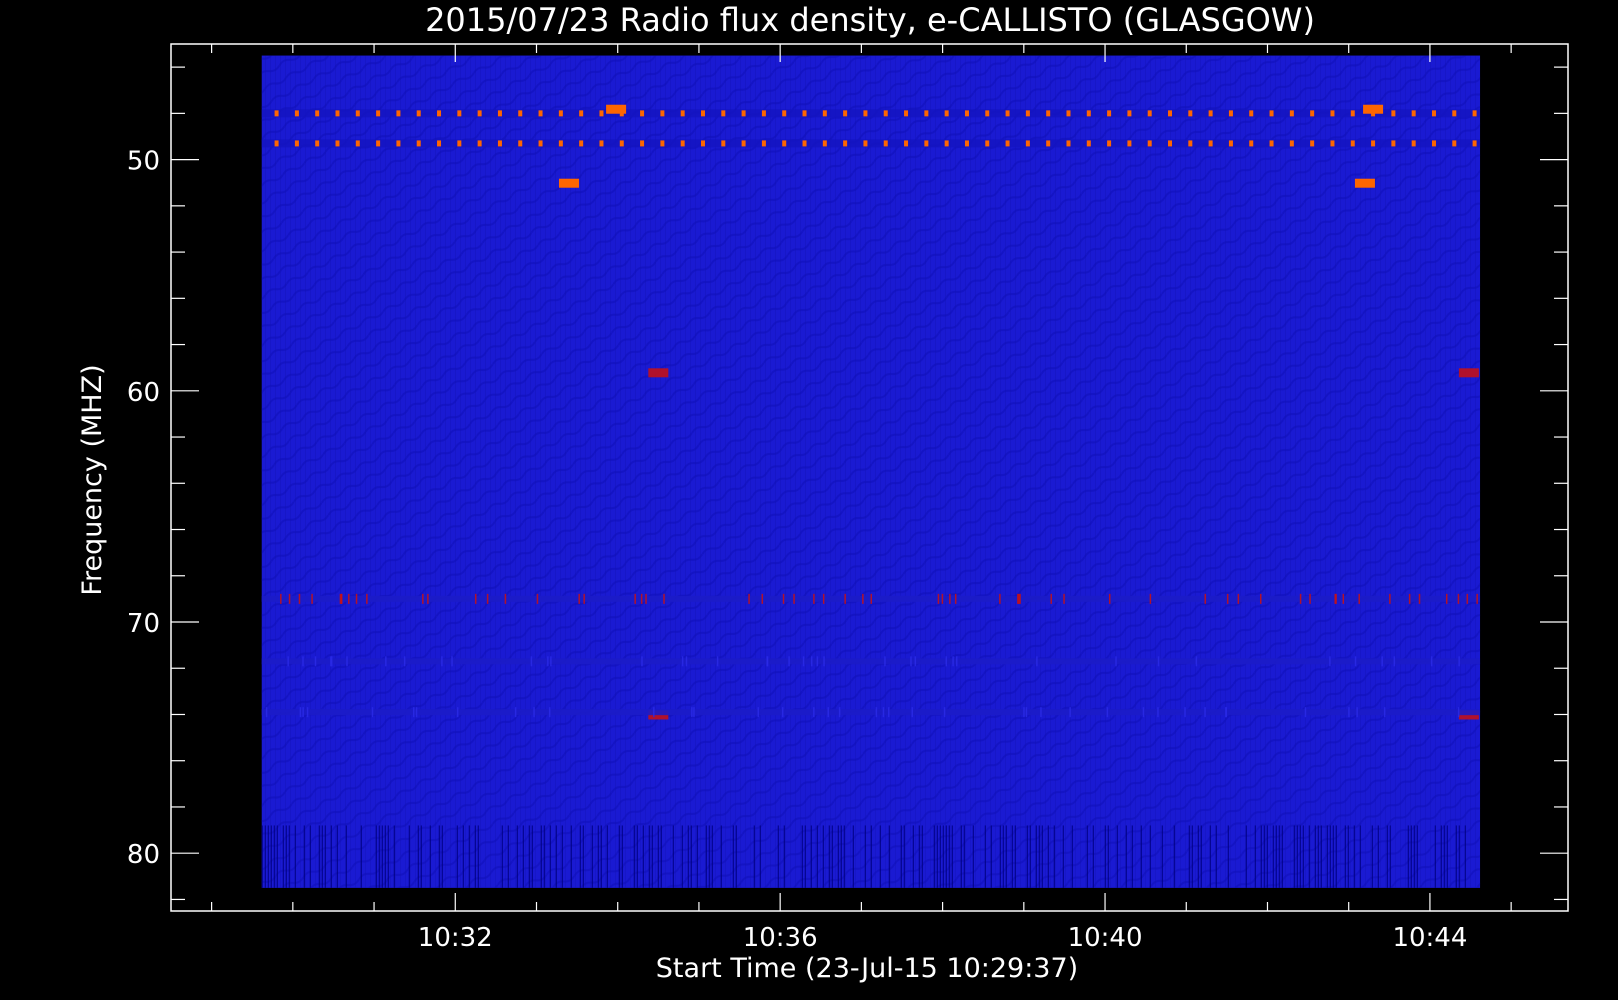  What do you see at coordinates (143, 855) in the screenshot?
I see `y-tick-label: 80` at bounding box center [143, 855].